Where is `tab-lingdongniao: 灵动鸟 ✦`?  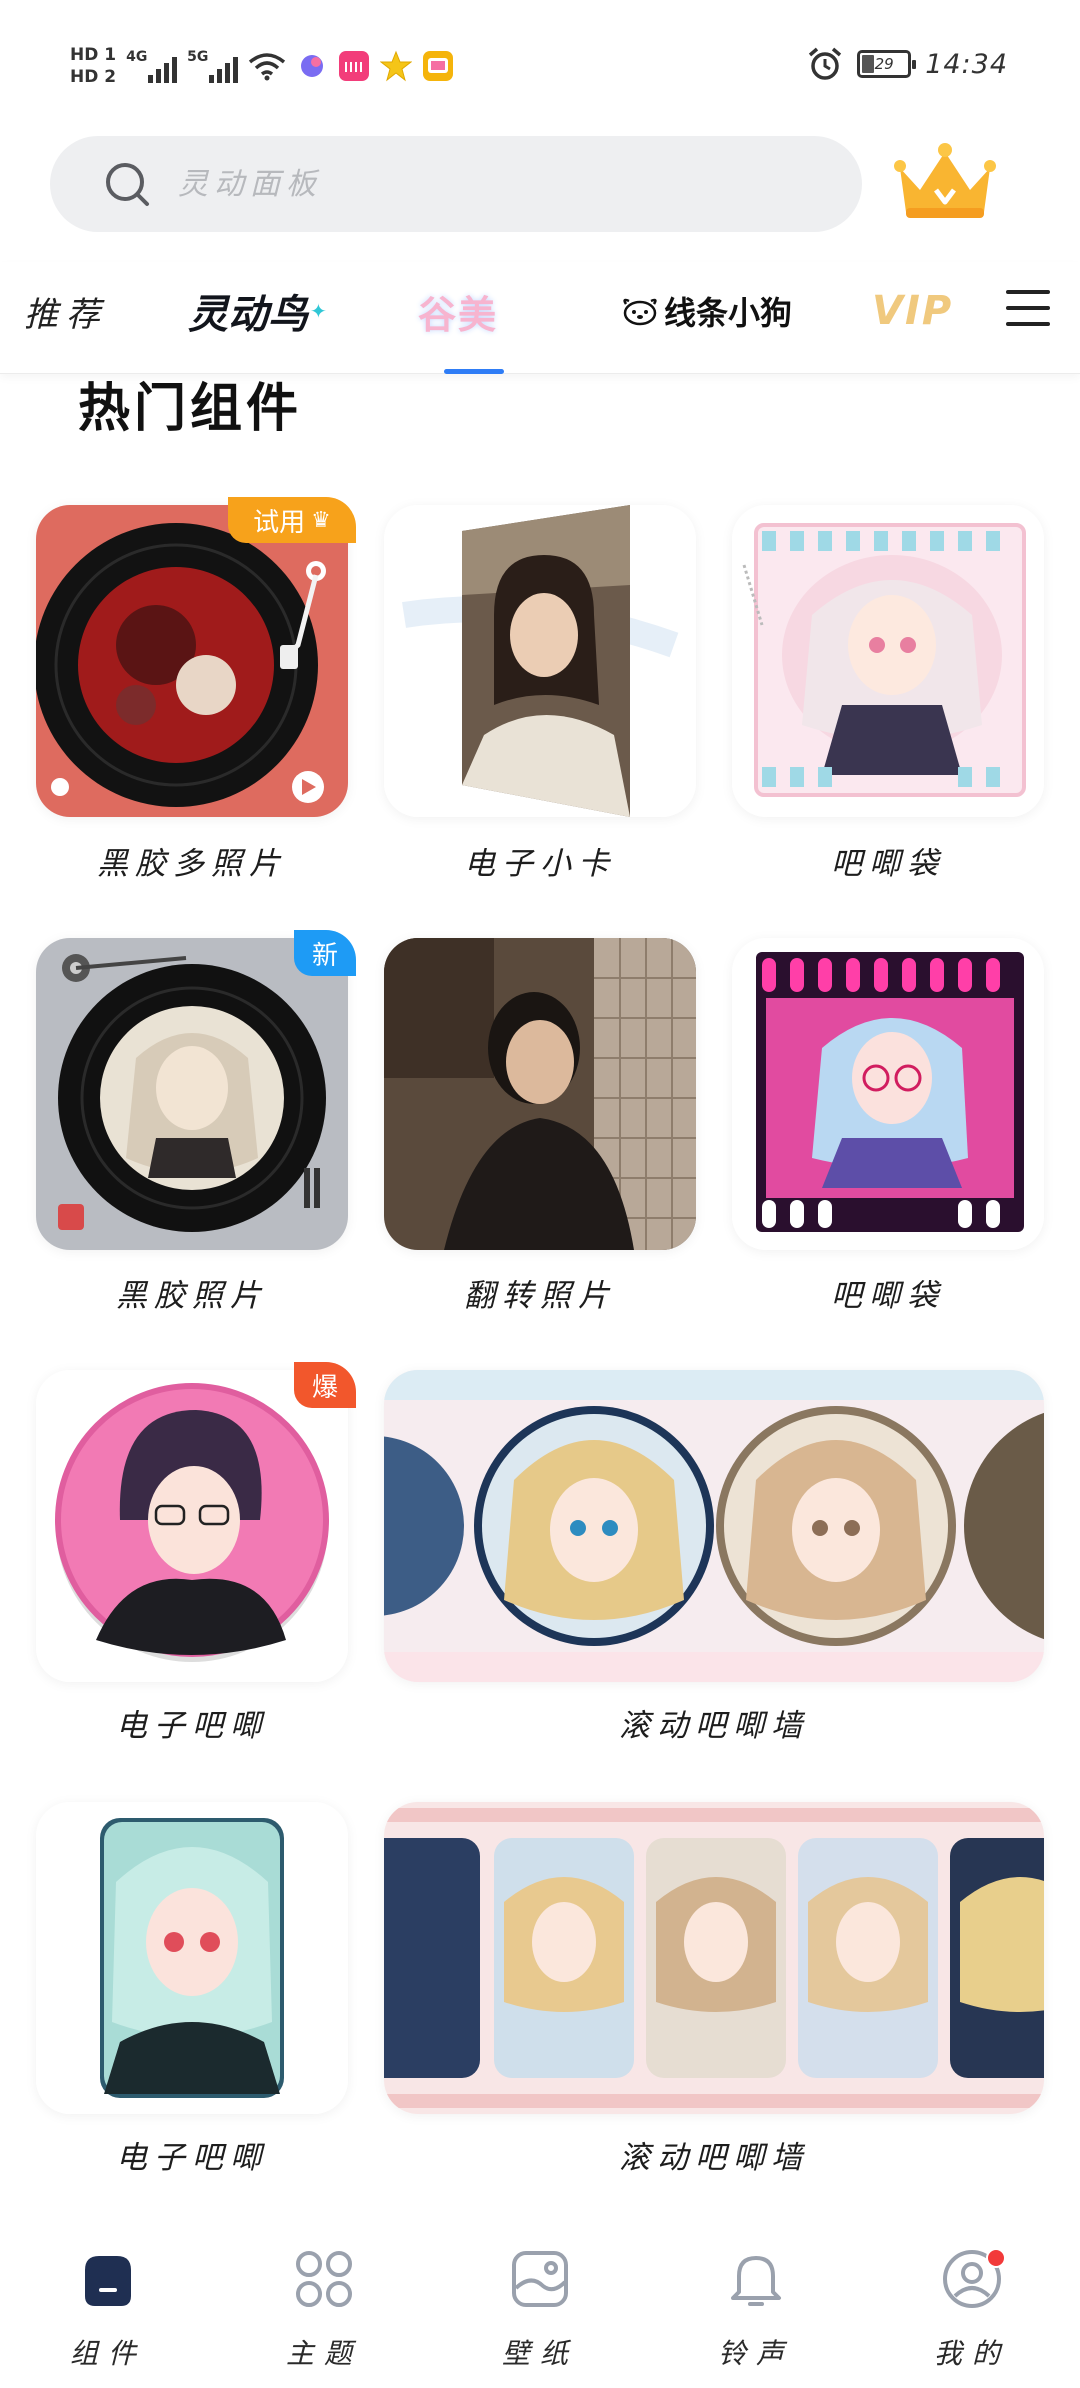 tab-lingdongniao: 灵动鸟 ✦ is located at coordinates (257, 311).